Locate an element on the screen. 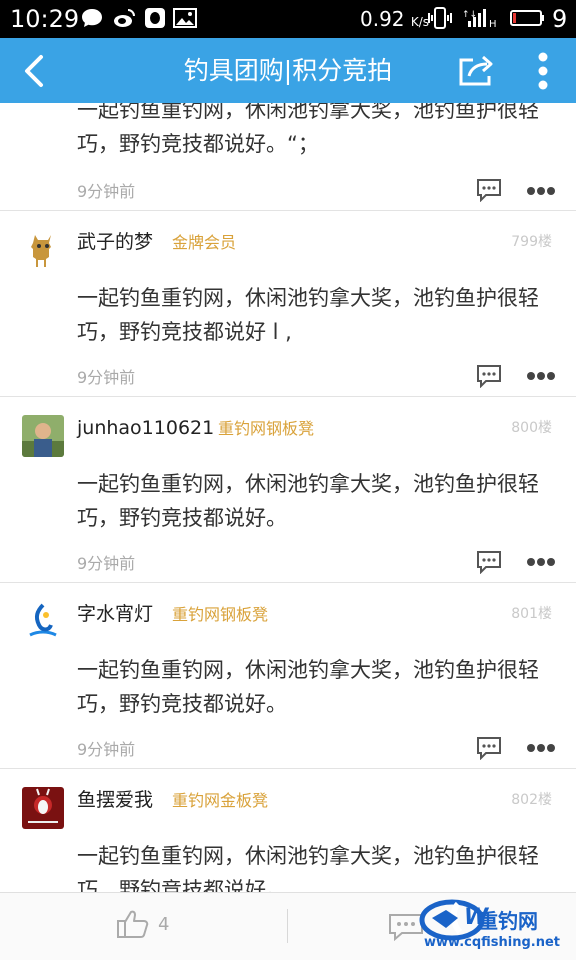 This screenshot has width=576, height=960. weibo-icon is located at coordinates (124, 18).